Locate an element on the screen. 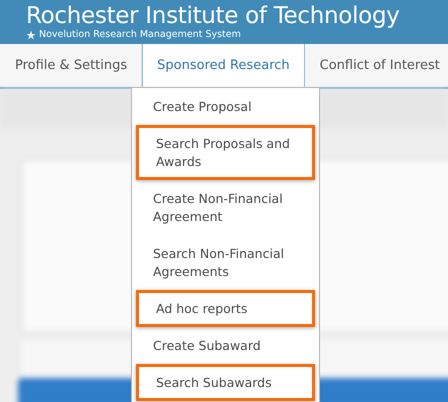 This screenshot has width=448, height=402. site-subtitle: Novelution Research Management System is located at coordinates (140, 34).